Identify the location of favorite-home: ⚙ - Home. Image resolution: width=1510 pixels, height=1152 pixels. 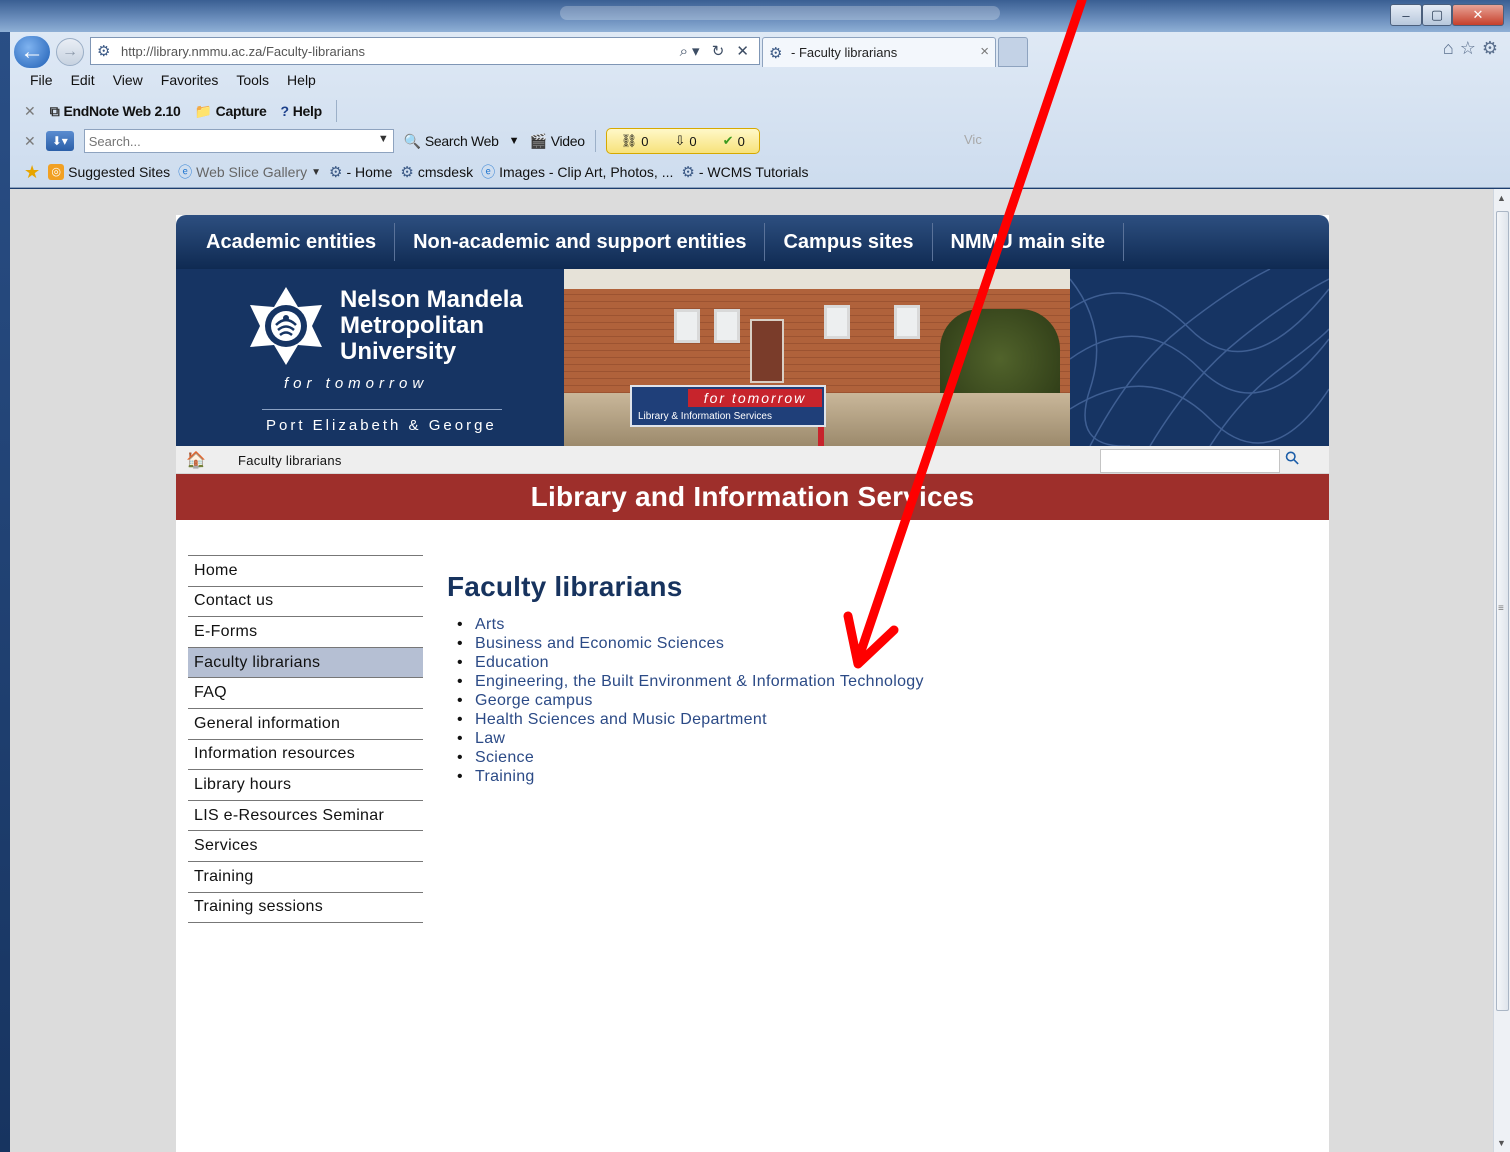
(360, 172).